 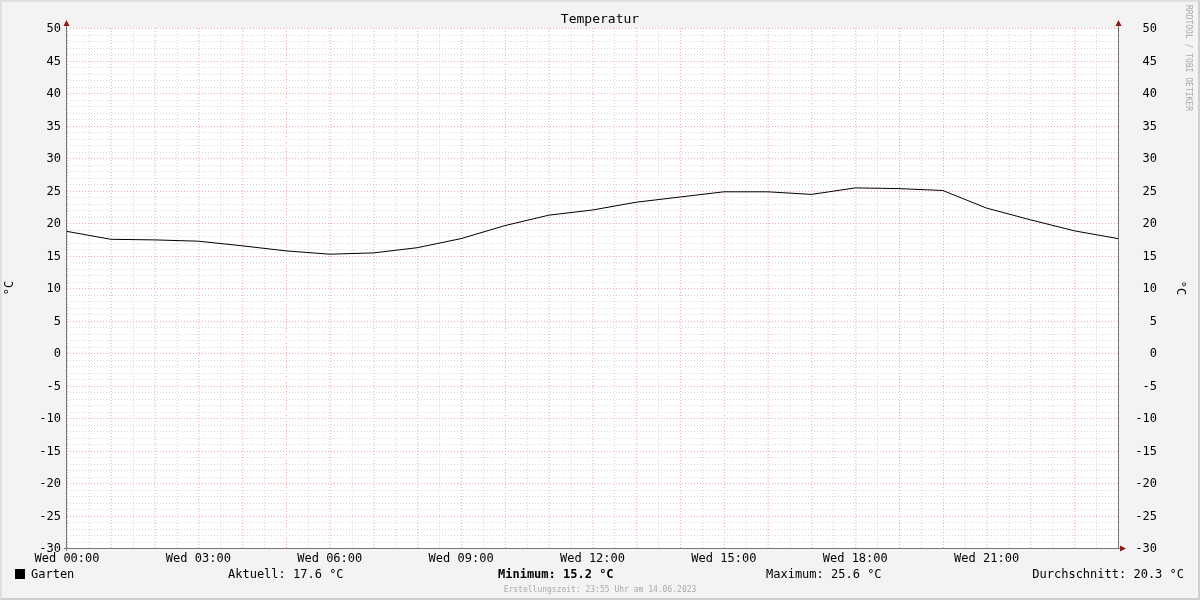 I want to click on x-tick-label: Wed 15:00, so click(x=724, y=557).